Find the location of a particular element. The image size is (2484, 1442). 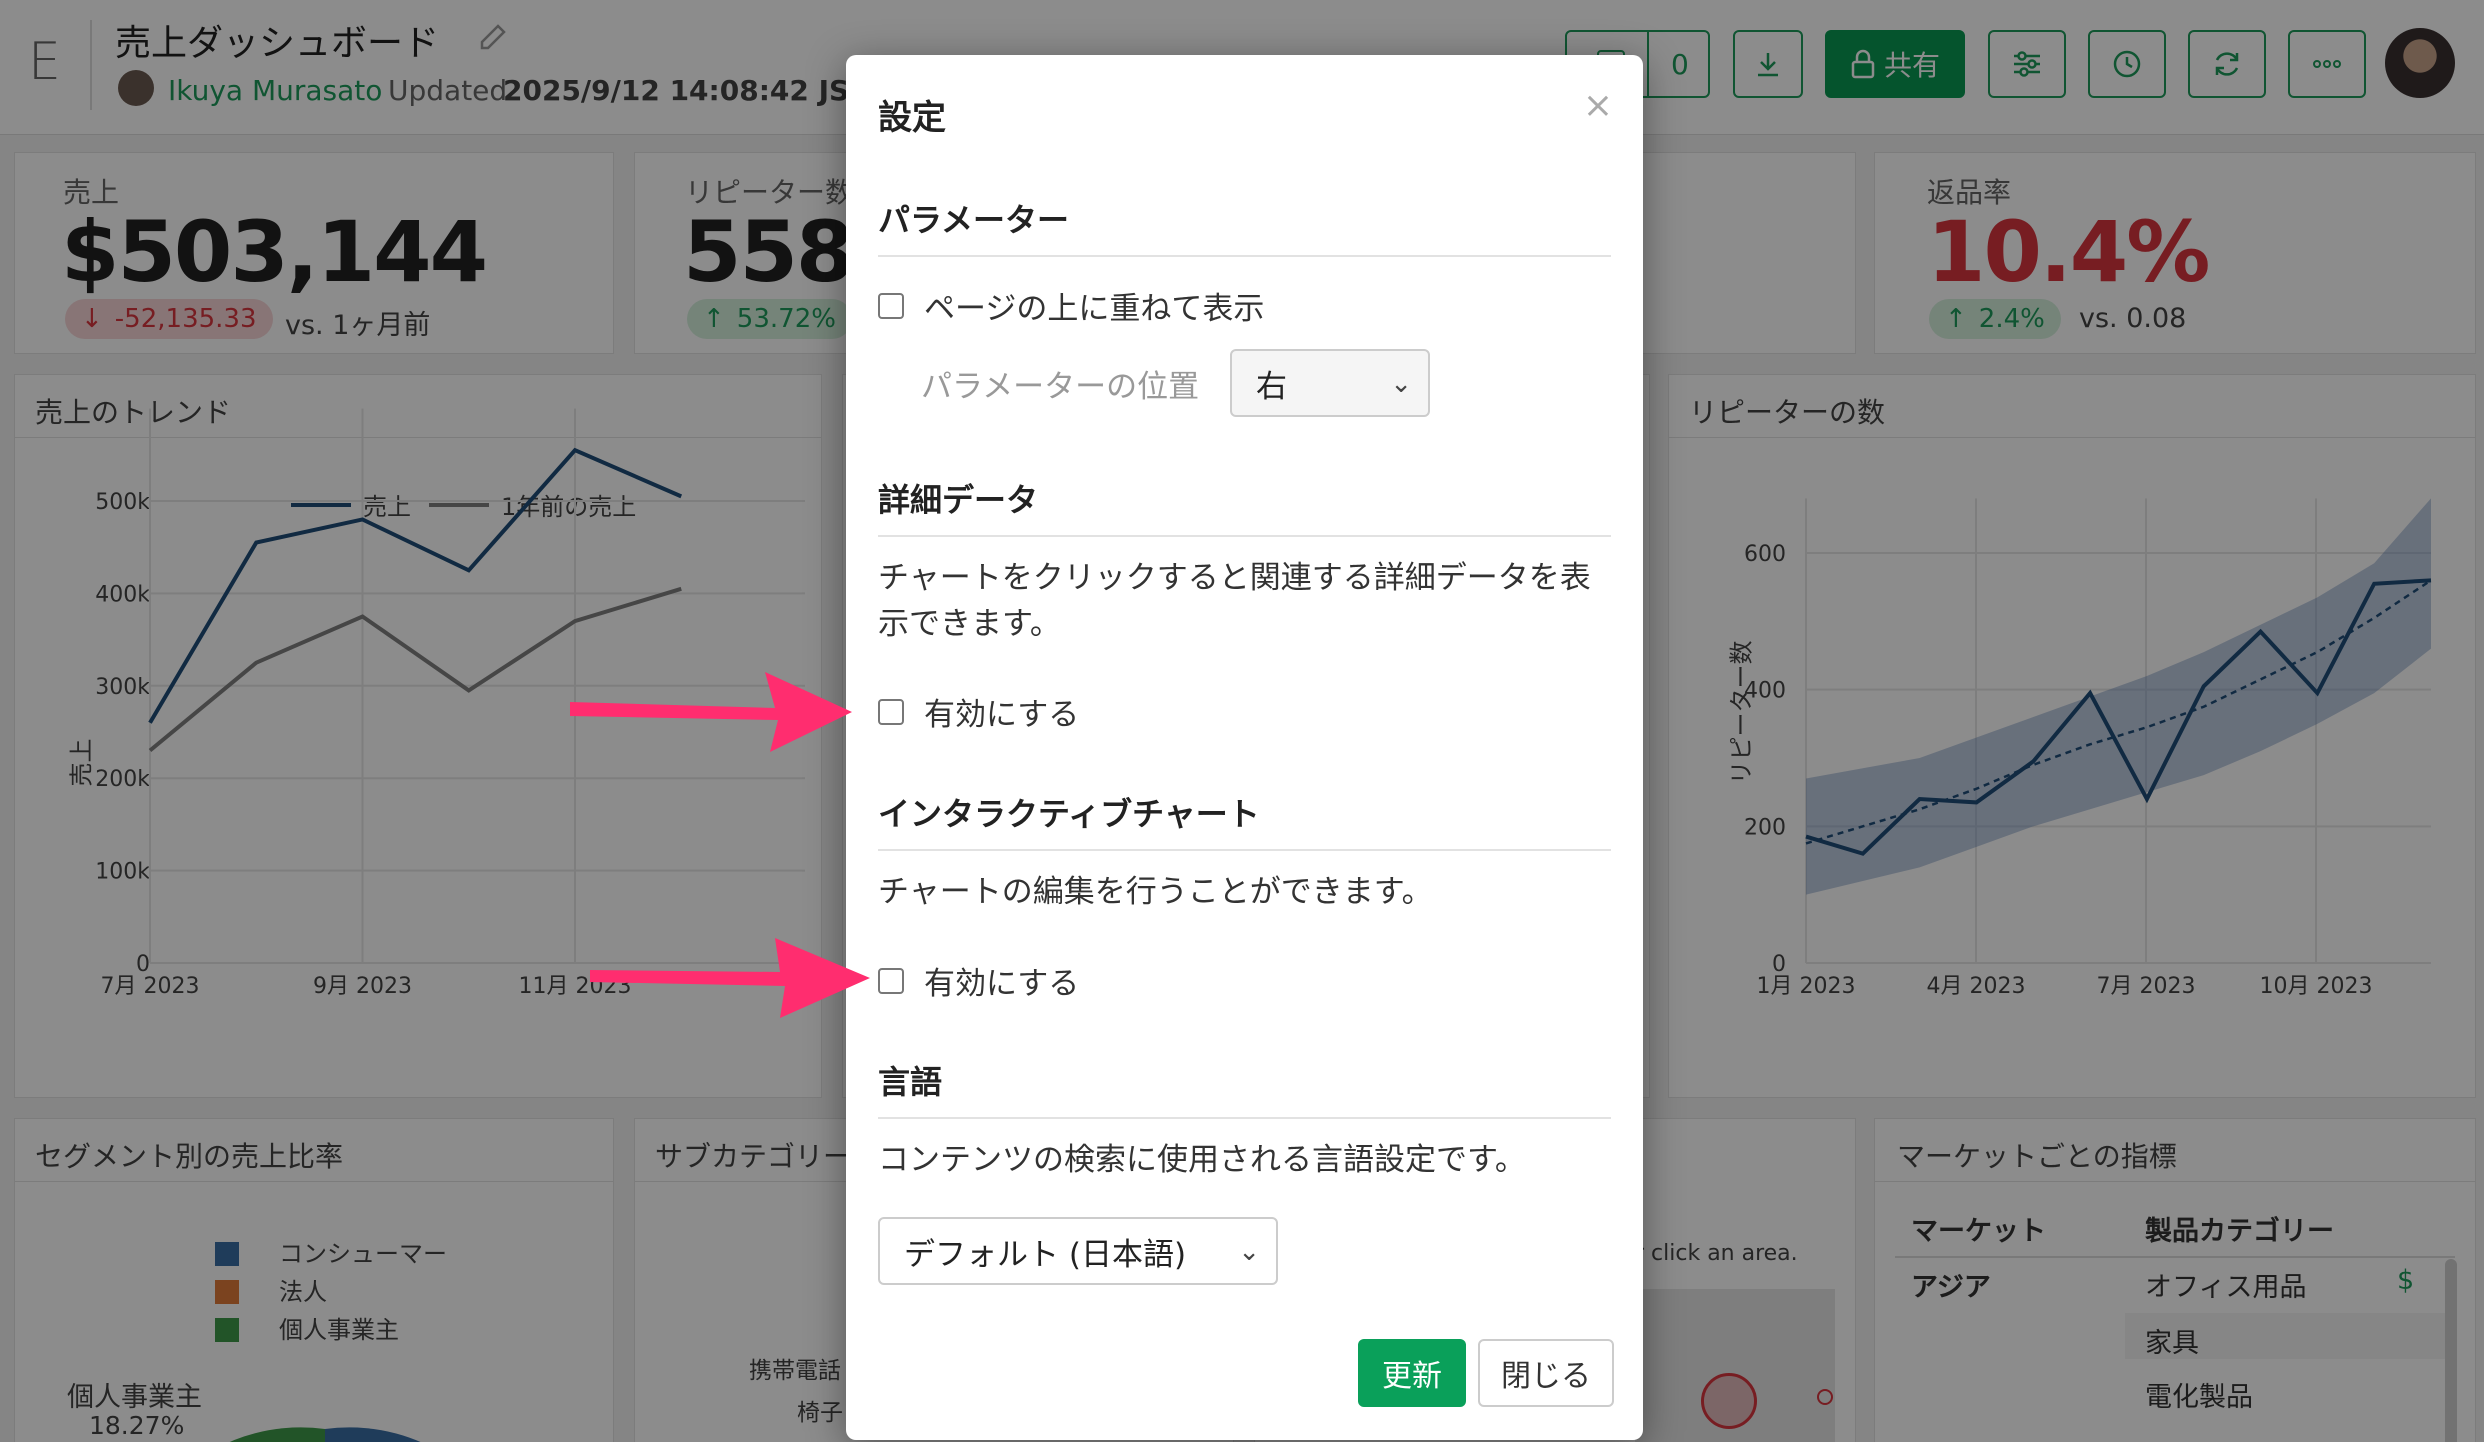

close-icon: × is located at coordinates (1598, 105).